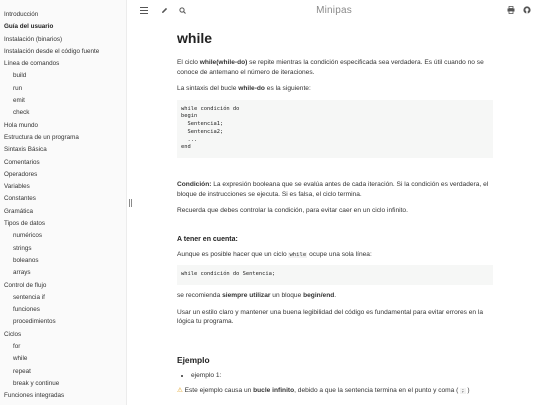 Image resolution: width=540 pixels, height=405 pixels. What do you see at coordinates (527, 10) in the screenshot?
I see `github-icon` at bounding box center [527, 10].